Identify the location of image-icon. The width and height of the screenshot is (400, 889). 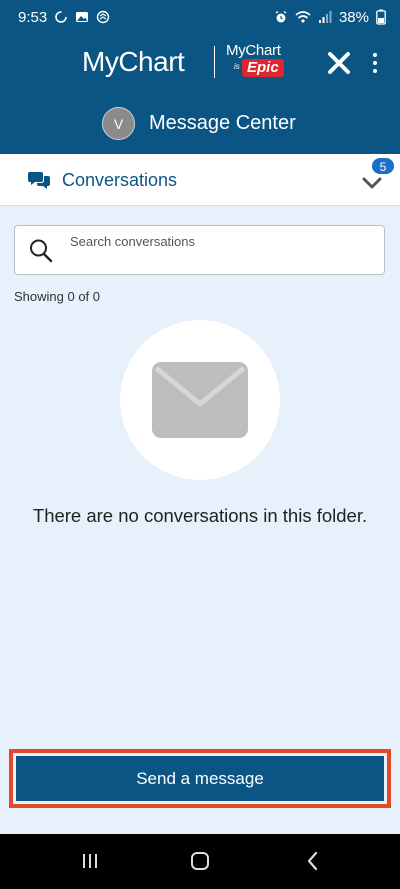
(82, 17).